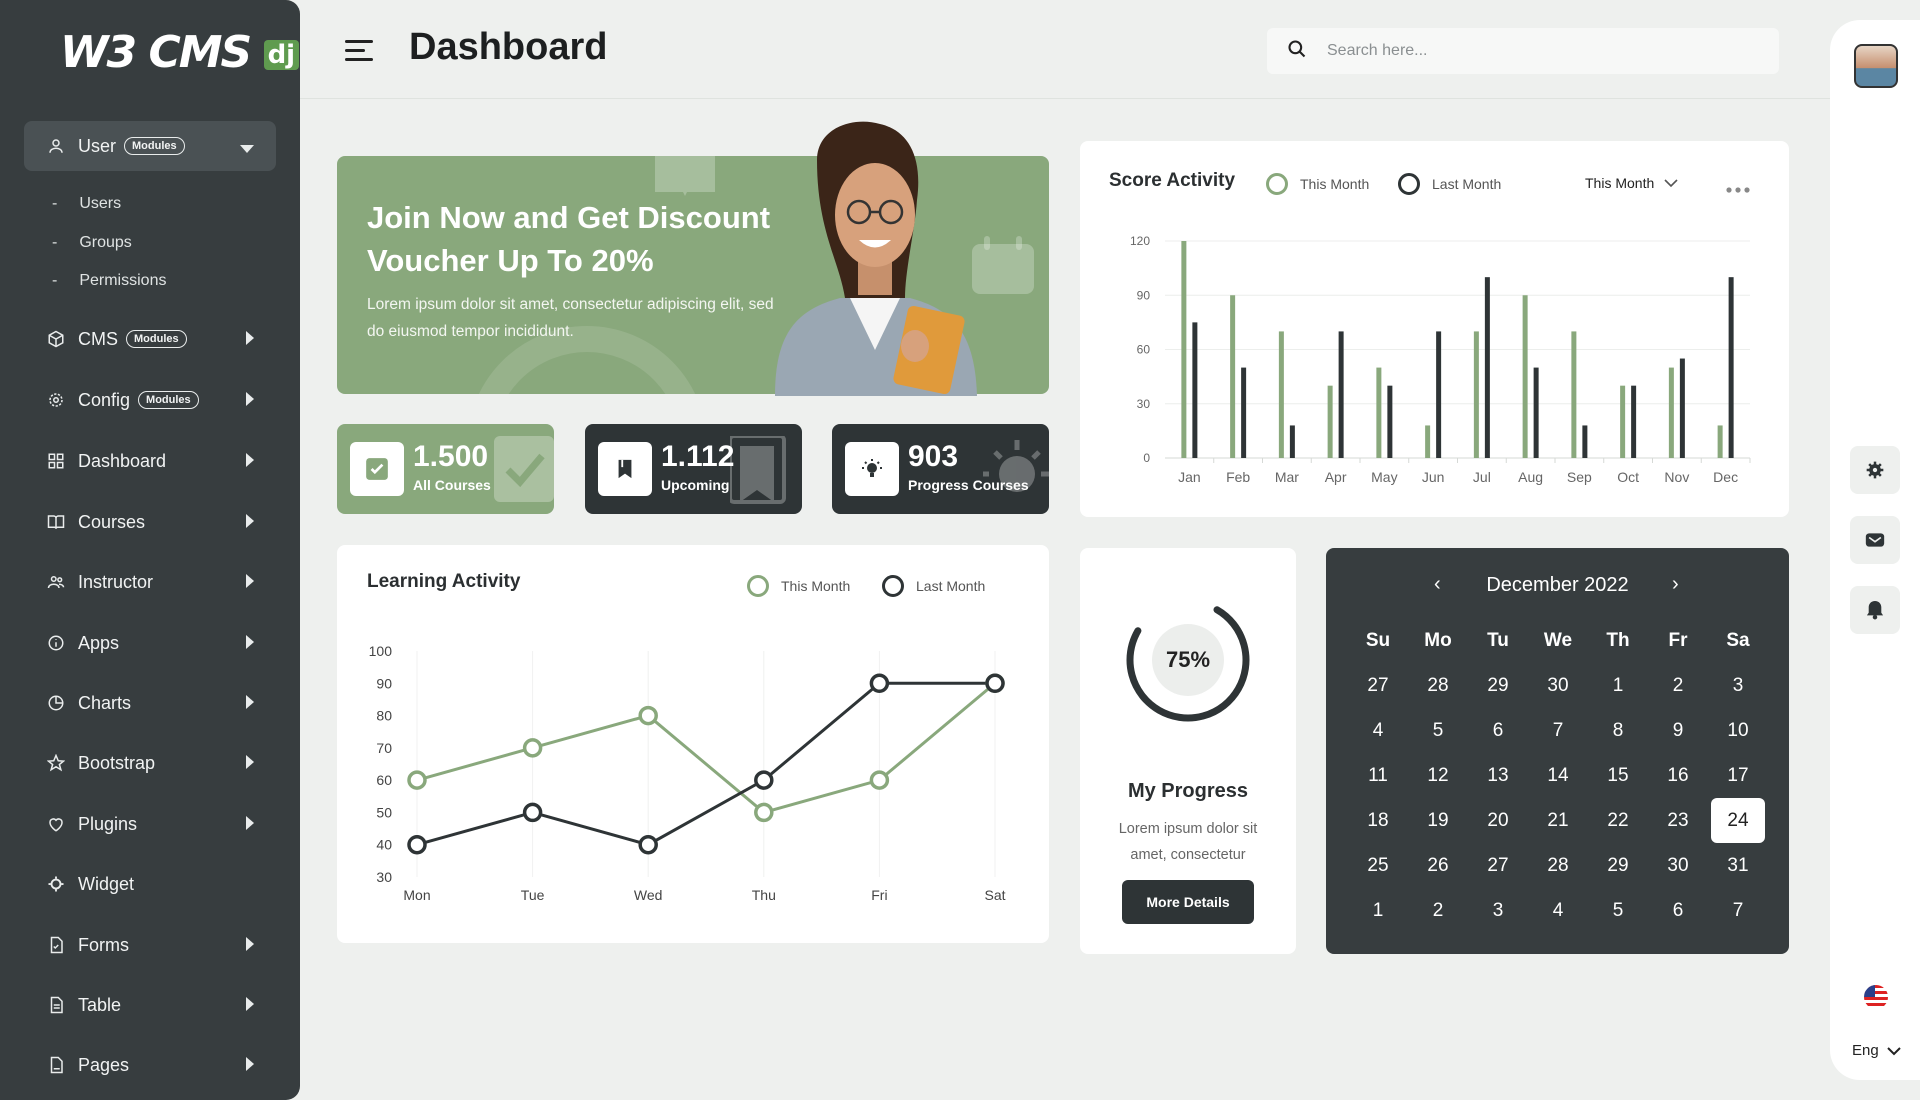 The image size is (1920, 1100). Describe the element at coordinates (377, 469) in the screenshot. I see `checkbox-icon` at that location.